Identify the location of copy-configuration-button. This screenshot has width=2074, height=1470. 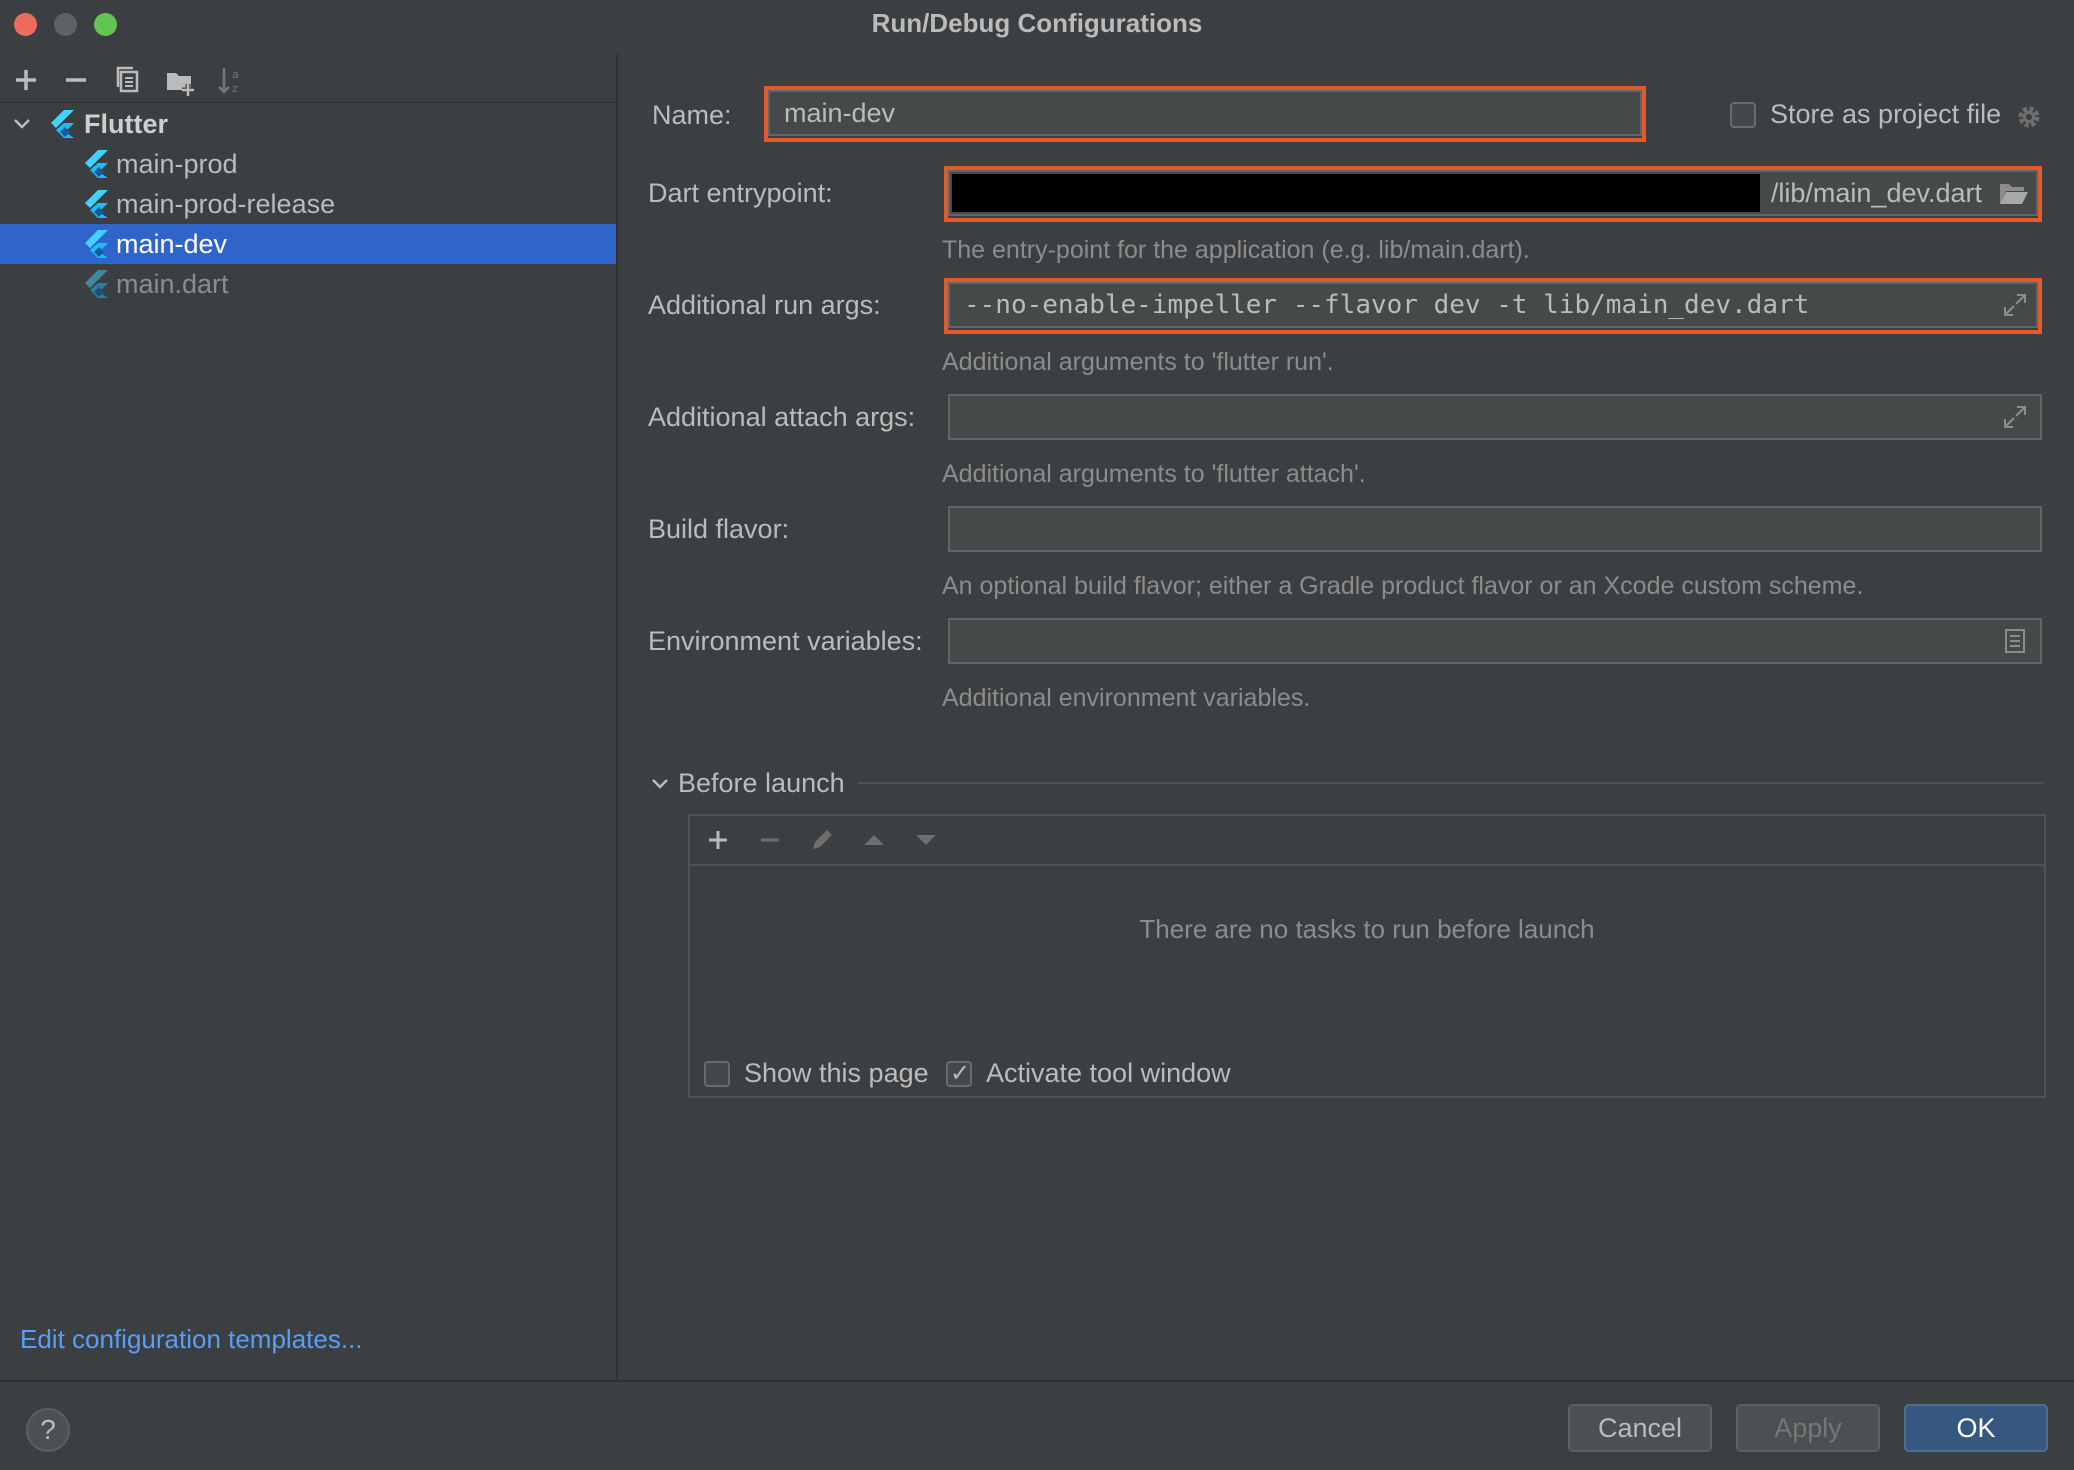
(128, 80).